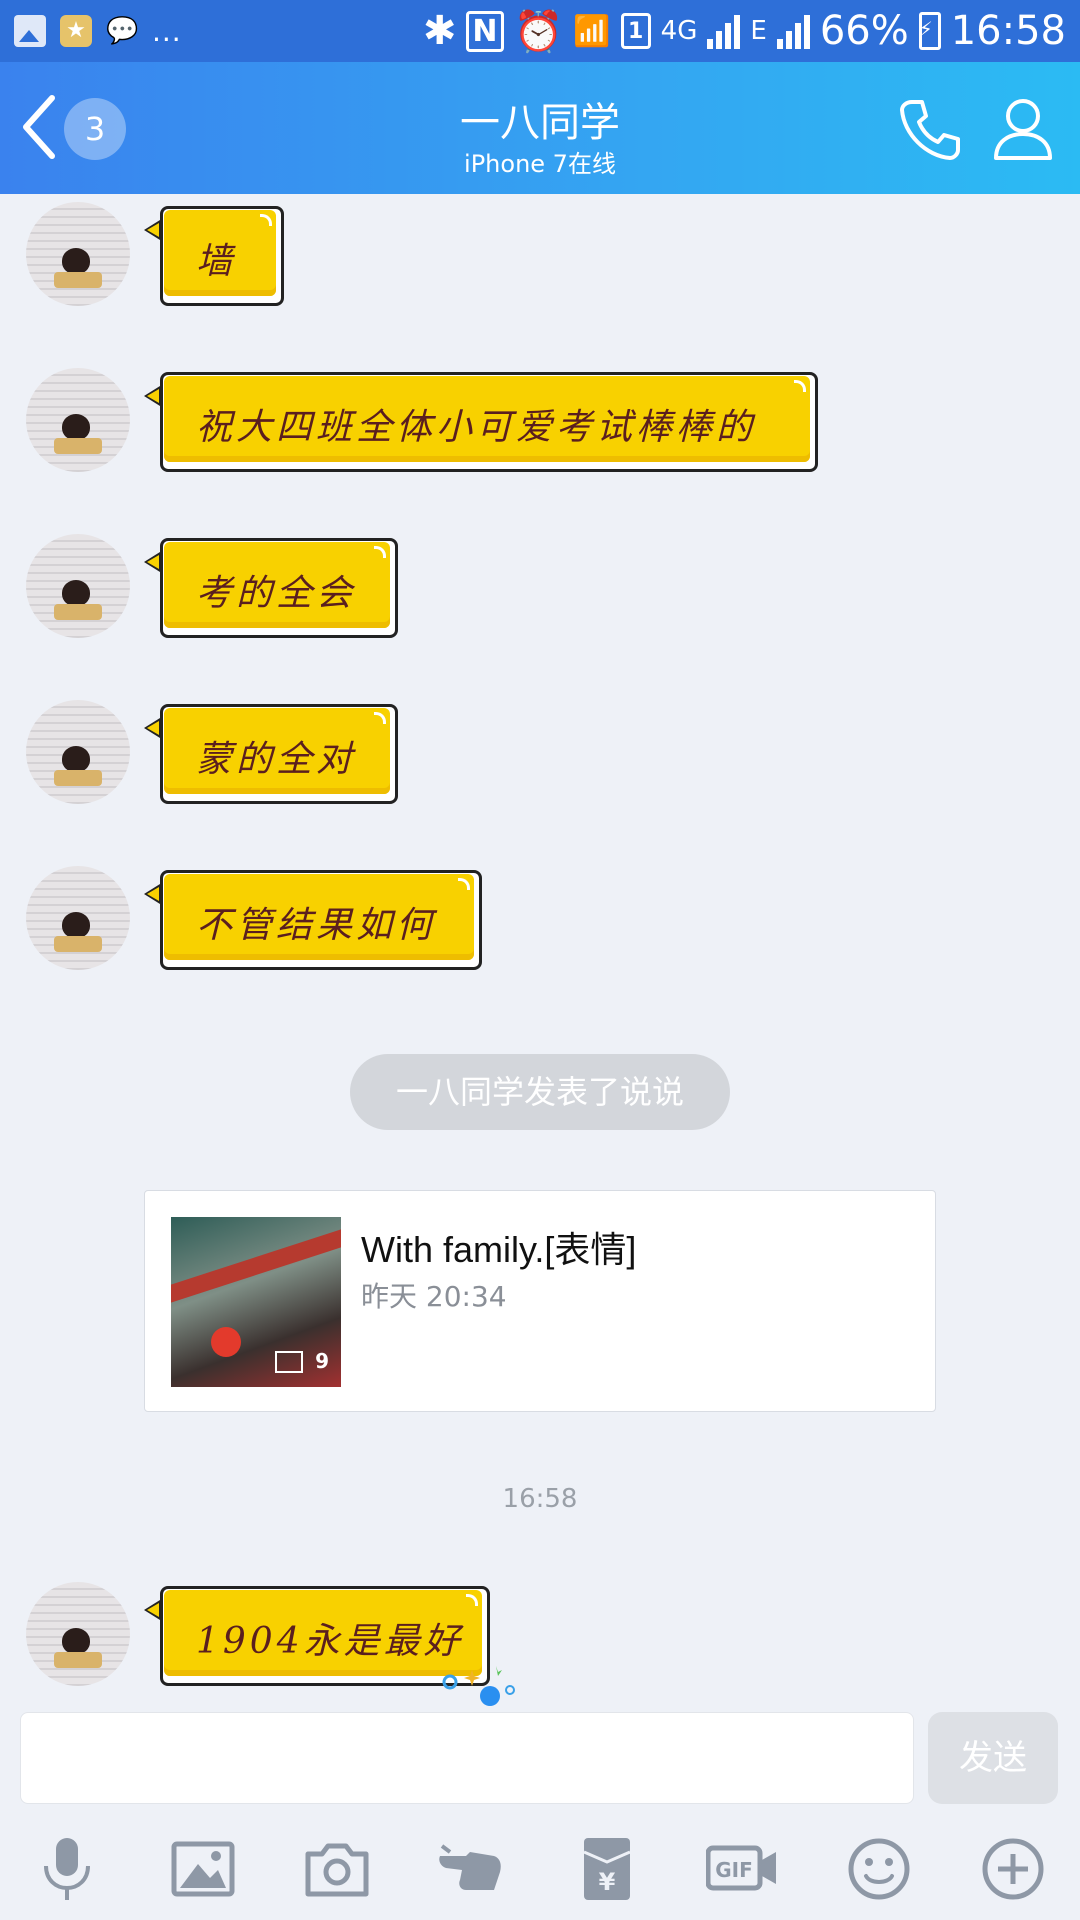 This screenshot has height=1920, width=1080. What do you see at coordinates (540, 921) in the screenshot?
I see `message-row: 不管结果如何` at bounding box center [540, 921].